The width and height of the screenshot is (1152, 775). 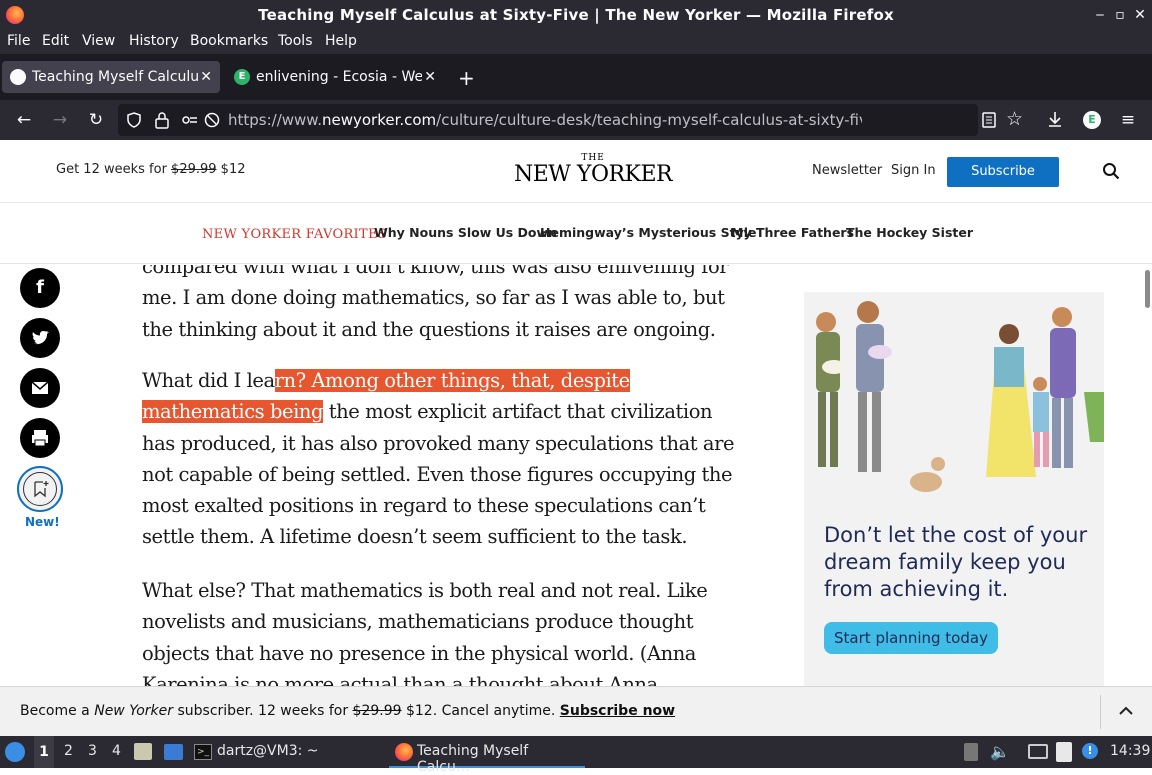 I want to click on lock-icon, so click(x=162, y=120).